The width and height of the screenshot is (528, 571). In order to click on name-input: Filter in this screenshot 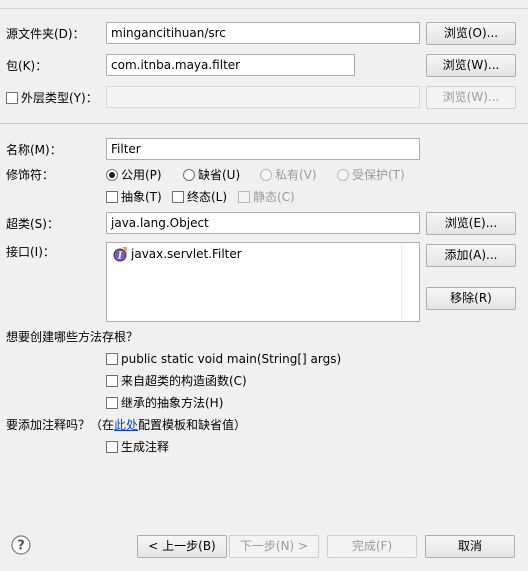, I will do `click(263, 149)`.